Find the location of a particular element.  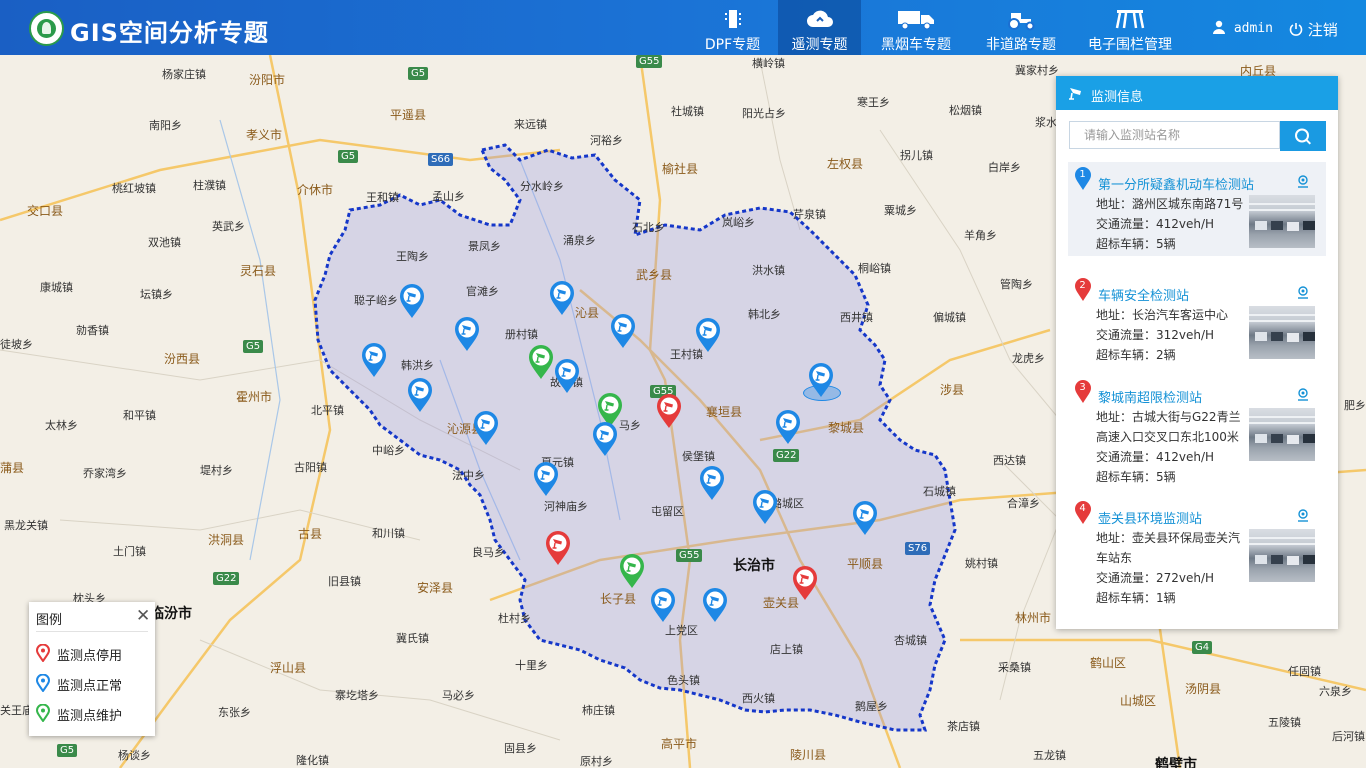

nav-non-road: 非道路专题 is located at coordinates (1021, 27).